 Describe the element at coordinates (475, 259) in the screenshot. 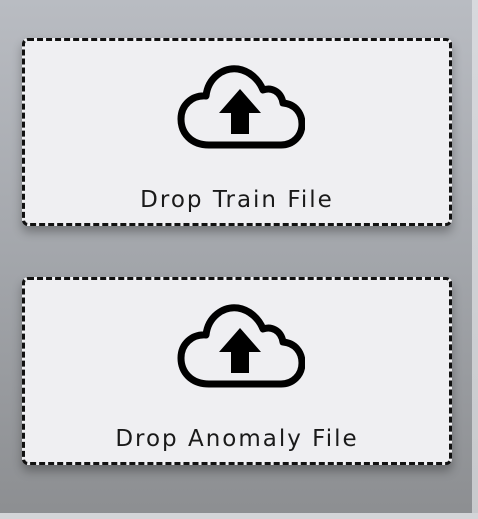

I see `window-edge` at that location.